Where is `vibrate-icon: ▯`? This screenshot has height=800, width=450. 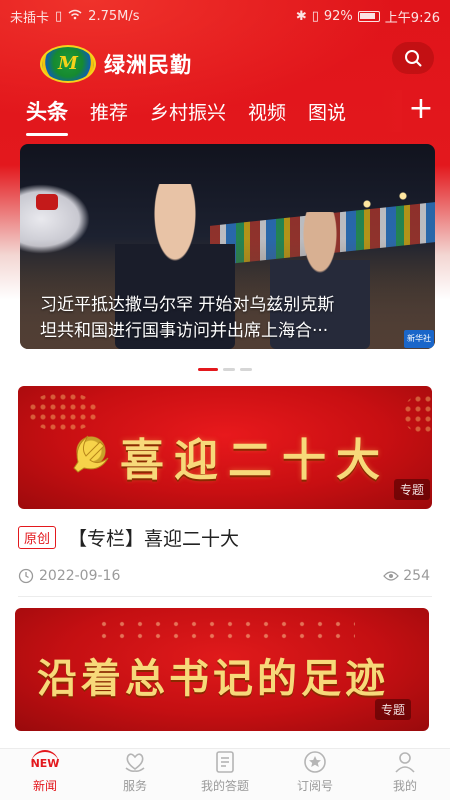
vibrate-icon: ▯ is located at coordinates (315, 16).